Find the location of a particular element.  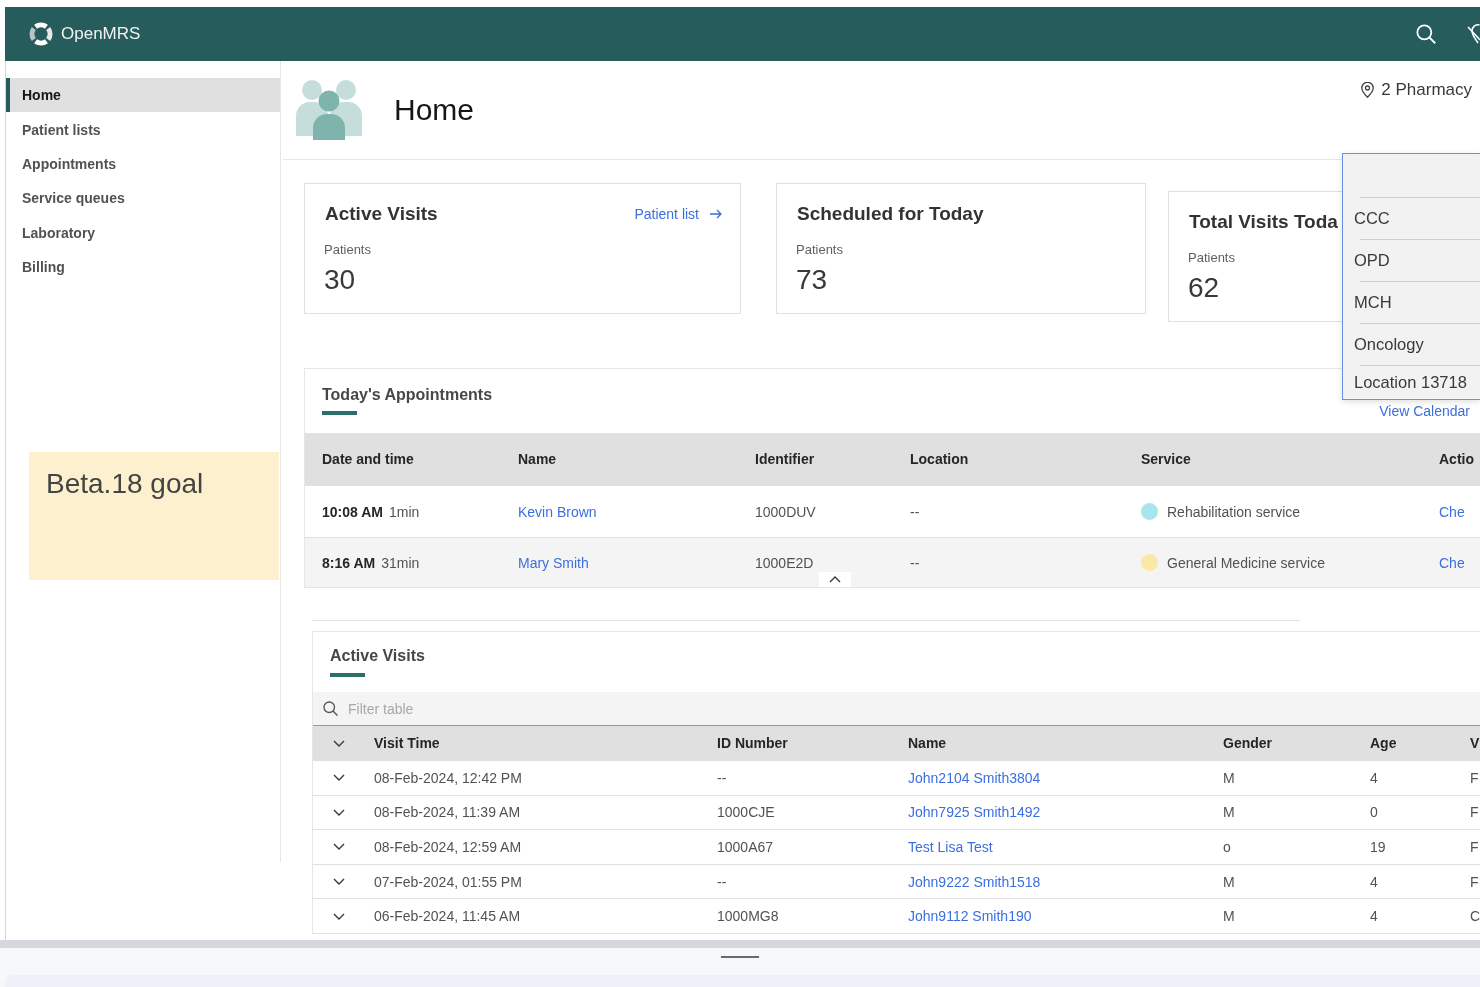

column-header: Gender is located at coordinates (1248, 743).